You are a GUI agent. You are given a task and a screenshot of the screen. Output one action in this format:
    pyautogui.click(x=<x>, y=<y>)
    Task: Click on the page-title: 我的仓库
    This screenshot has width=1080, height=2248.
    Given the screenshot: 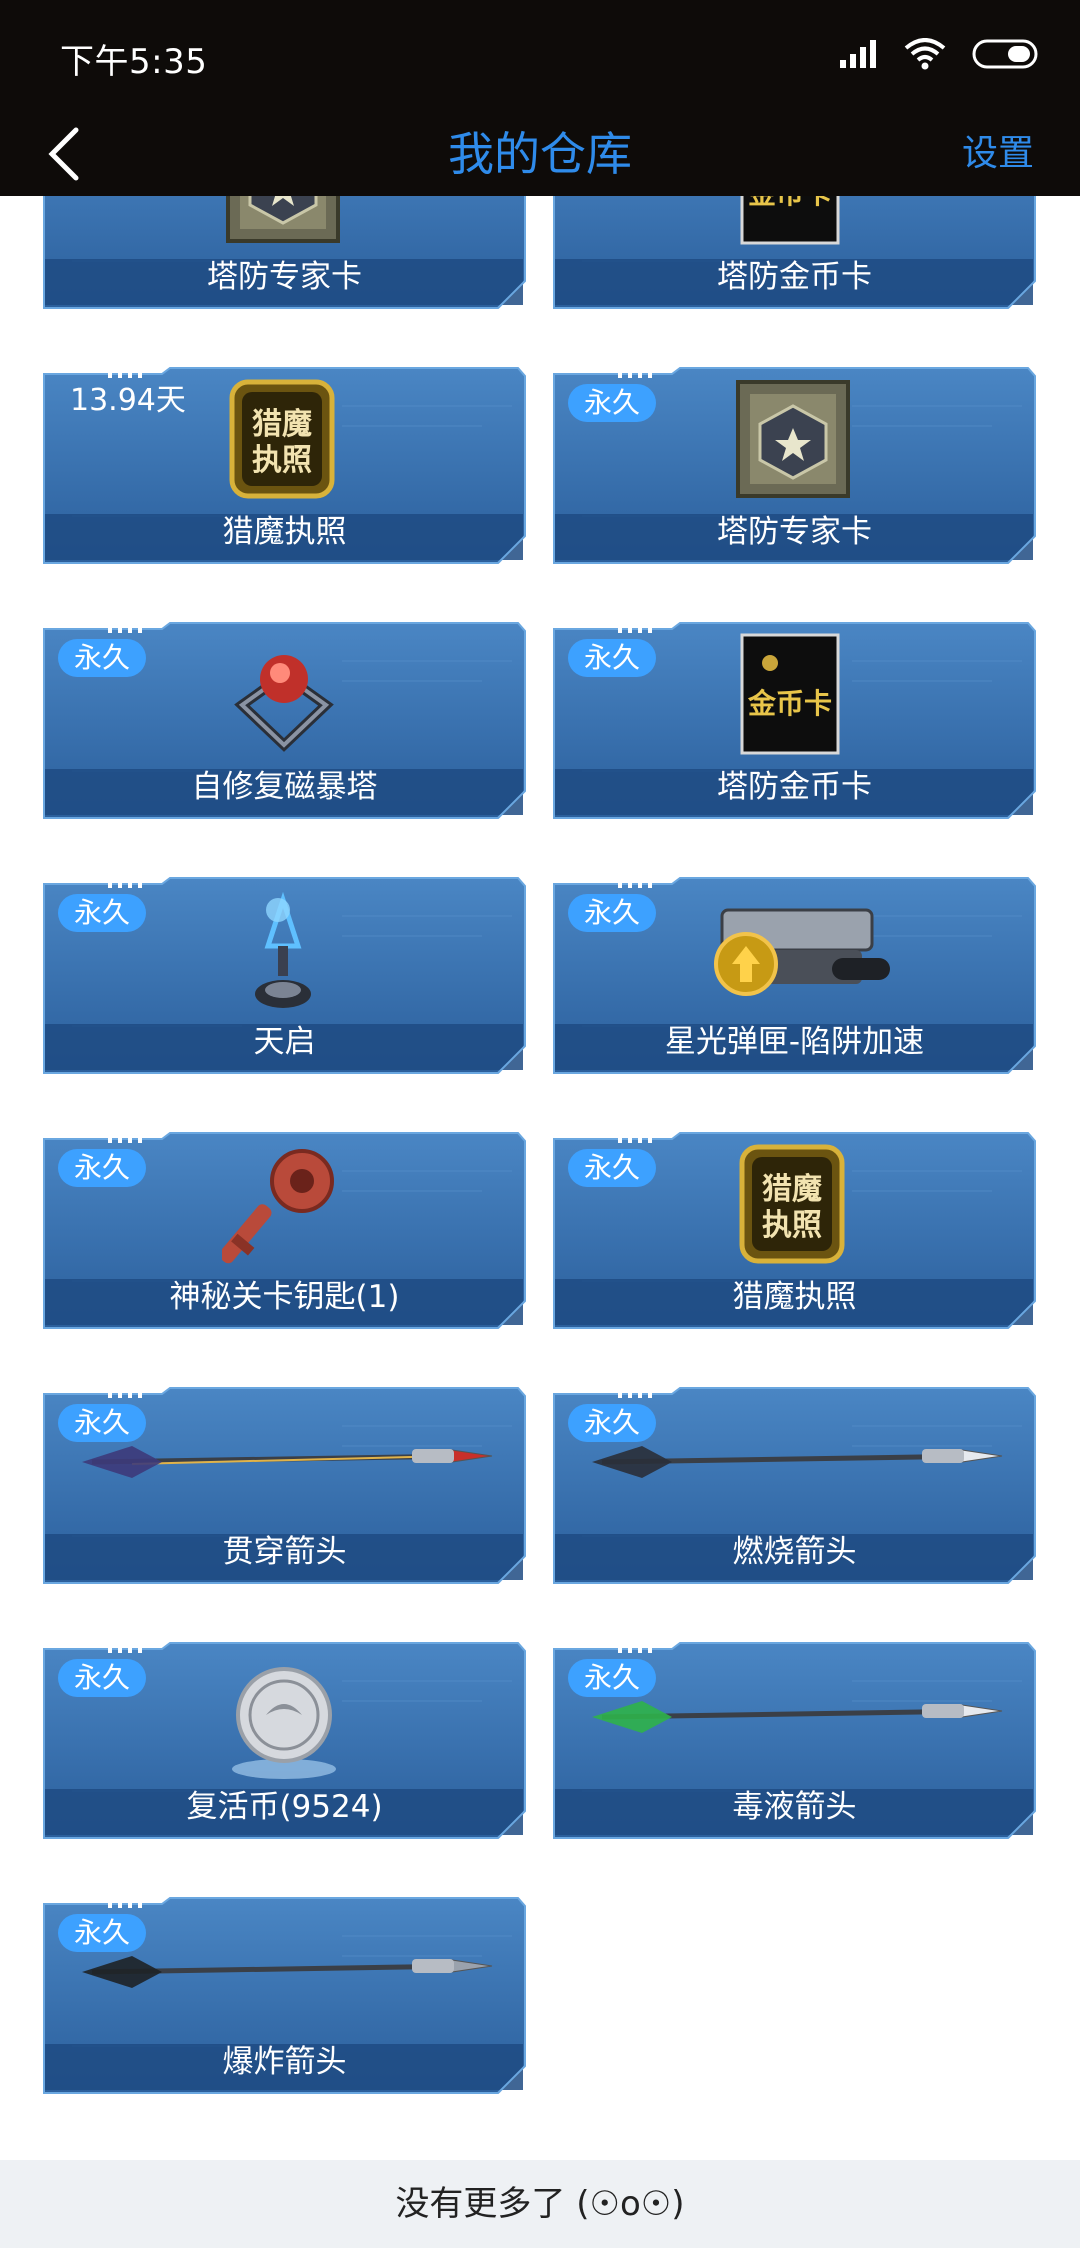 What is the action you would take?
    pyautogui.click(x=540, y=154)
    